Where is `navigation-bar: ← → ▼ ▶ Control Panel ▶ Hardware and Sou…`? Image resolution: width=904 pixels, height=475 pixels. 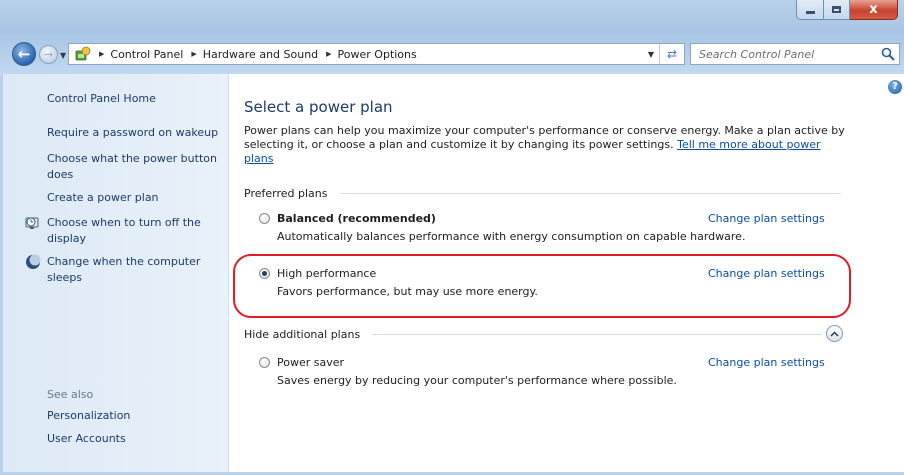
navigation-bar: ← → ▼ ▶ Control Panel ▶ Hardware and Sou… is located at coordinates (452, 54).